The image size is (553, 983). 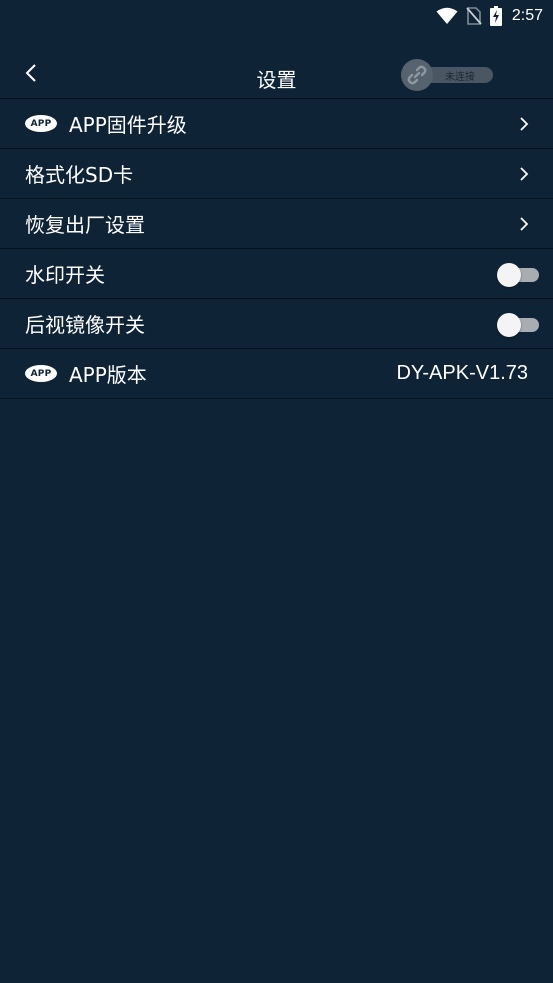 I want to click on settings-item-label: APP版本, so click(x=108, y=375).